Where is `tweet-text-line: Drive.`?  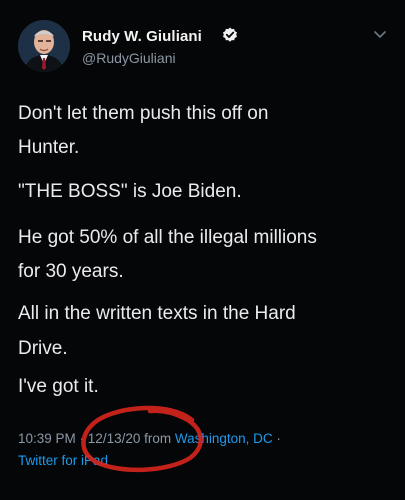
tweet-text-line: Drive. is located at coordinates (43, 348).